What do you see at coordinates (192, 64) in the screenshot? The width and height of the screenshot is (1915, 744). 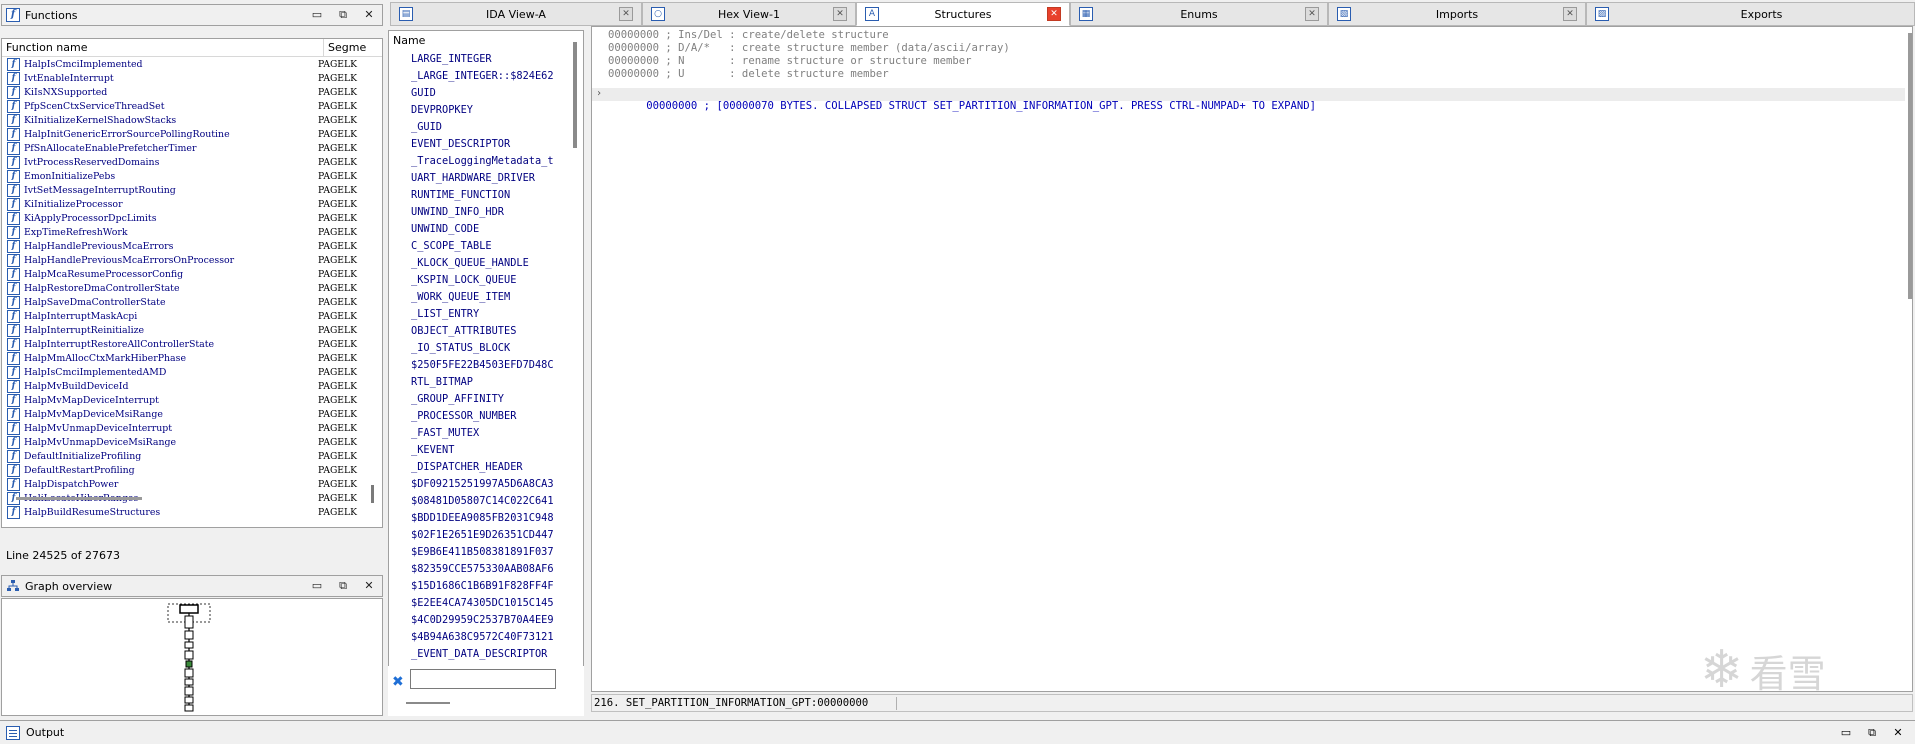 I see `function-row: f HalpIsCmciImplemented PAGELK` at bounding box center [192, 64].